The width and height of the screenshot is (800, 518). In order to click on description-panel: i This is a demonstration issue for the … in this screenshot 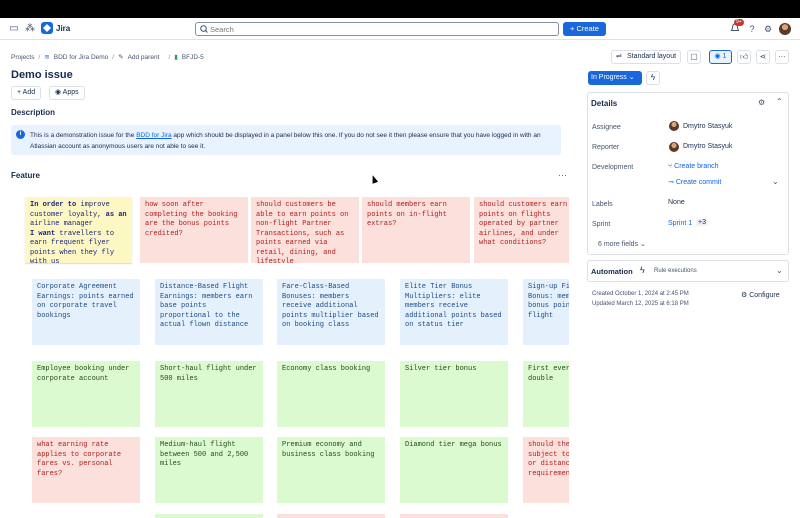, I will do `click(286, 140)`.